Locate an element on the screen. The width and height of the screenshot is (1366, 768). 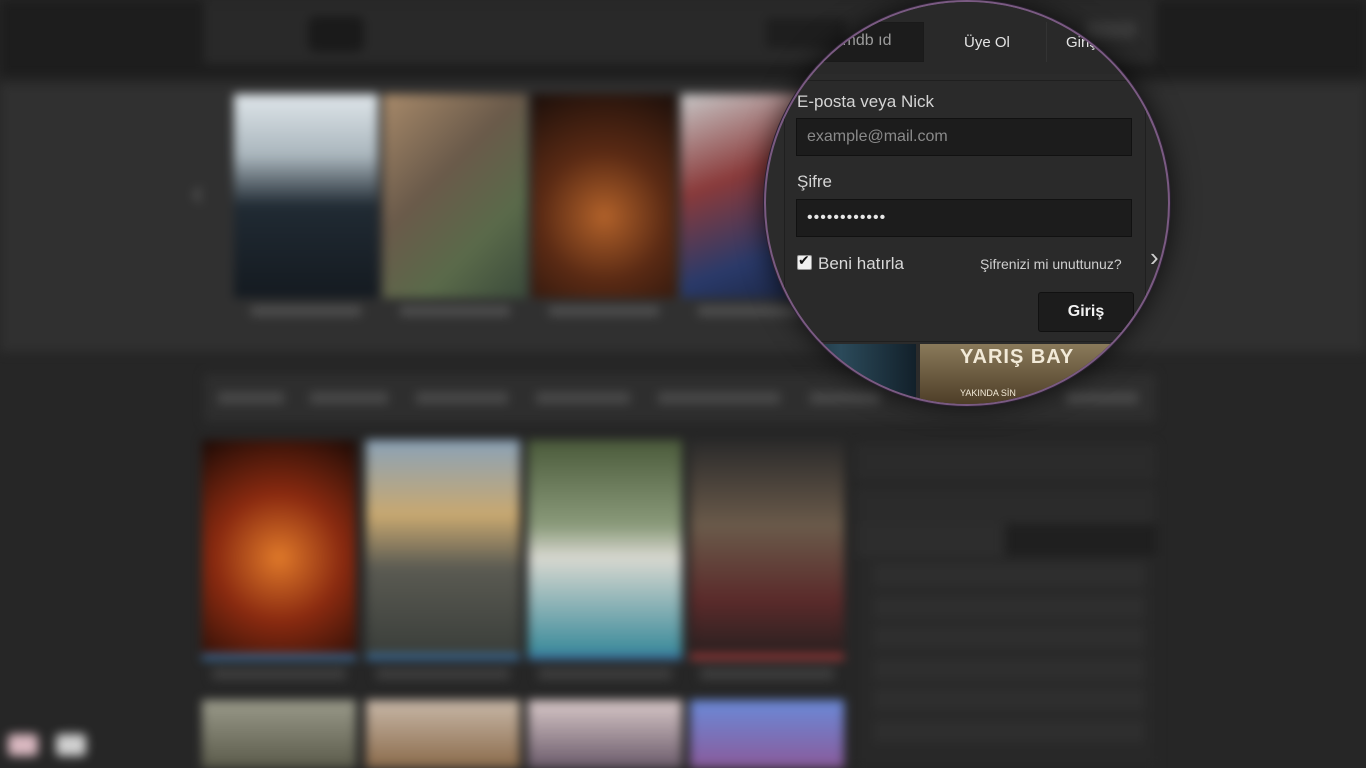
email-label: E-posta veya Nick is located at coordinates (865, 101).